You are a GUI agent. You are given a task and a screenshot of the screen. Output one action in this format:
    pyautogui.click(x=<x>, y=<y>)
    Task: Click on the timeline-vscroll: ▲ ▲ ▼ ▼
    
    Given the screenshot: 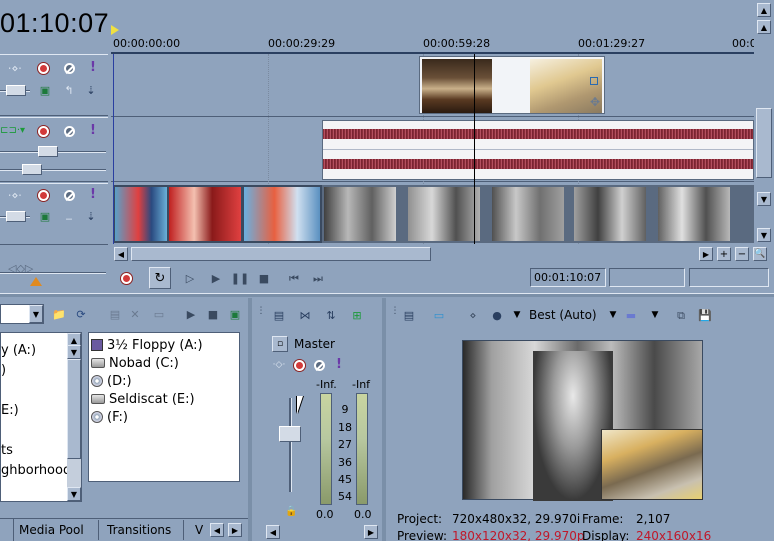 What is the action you would take?
    pyautogui.click(x=764, y=131)
    